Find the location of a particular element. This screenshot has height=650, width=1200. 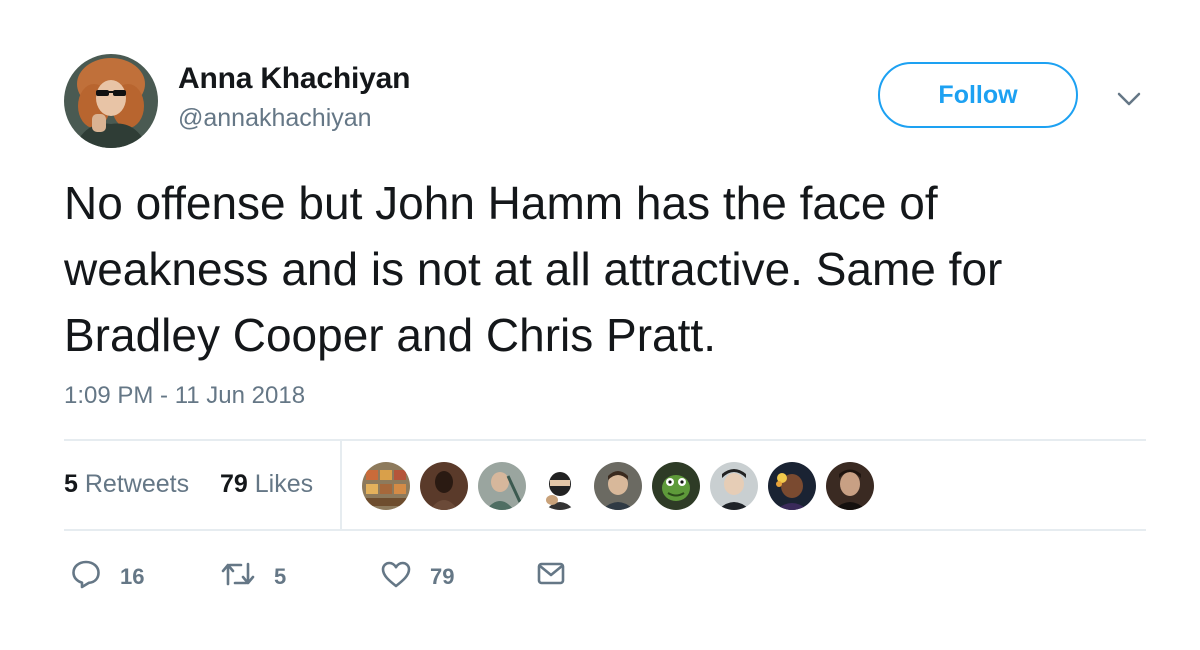

author-name: Anna Khachiyan is located at coordinates (294, 79).